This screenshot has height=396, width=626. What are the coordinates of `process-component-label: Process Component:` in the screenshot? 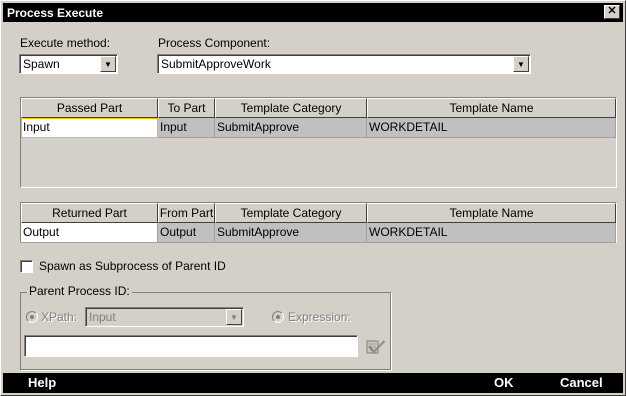 It's located at (214, 43).